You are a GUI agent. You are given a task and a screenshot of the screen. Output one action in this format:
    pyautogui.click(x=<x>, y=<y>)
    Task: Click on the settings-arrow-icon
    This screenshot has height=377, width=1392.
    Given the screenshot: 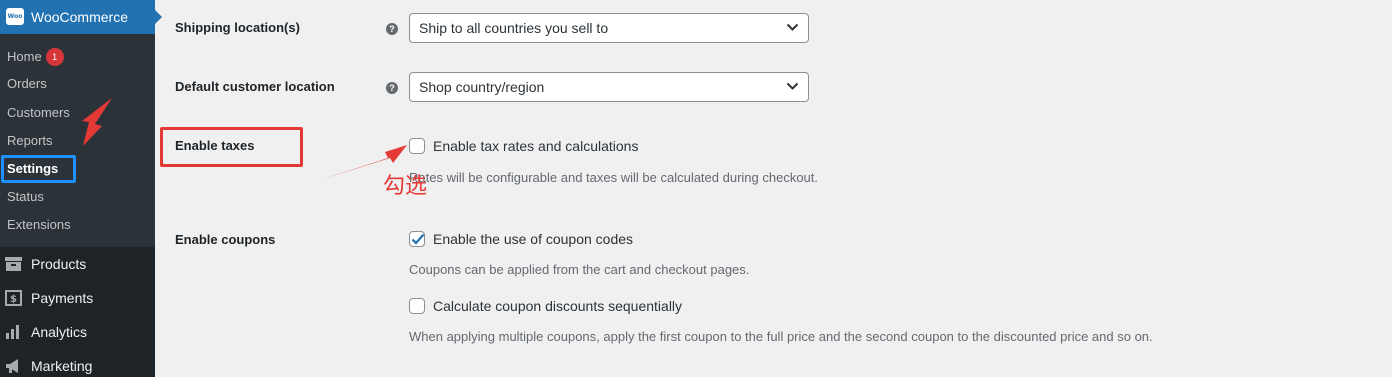 What is the action you would take?
    pyautogui.click(x=97, y=122)
    